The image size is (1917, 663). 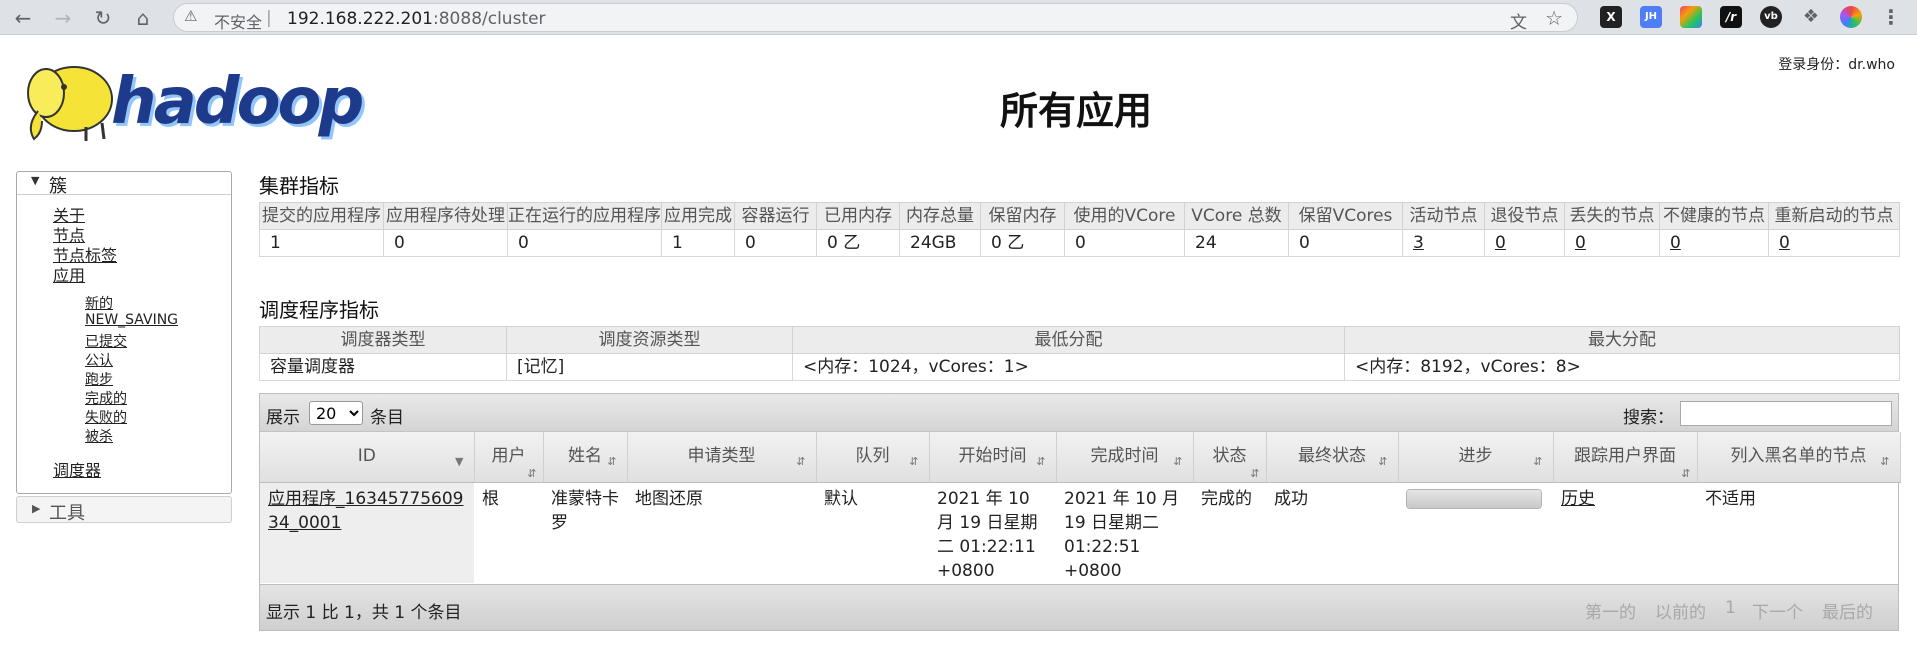 I want to click on metric-value: 24, so click(x=1236, y=243).